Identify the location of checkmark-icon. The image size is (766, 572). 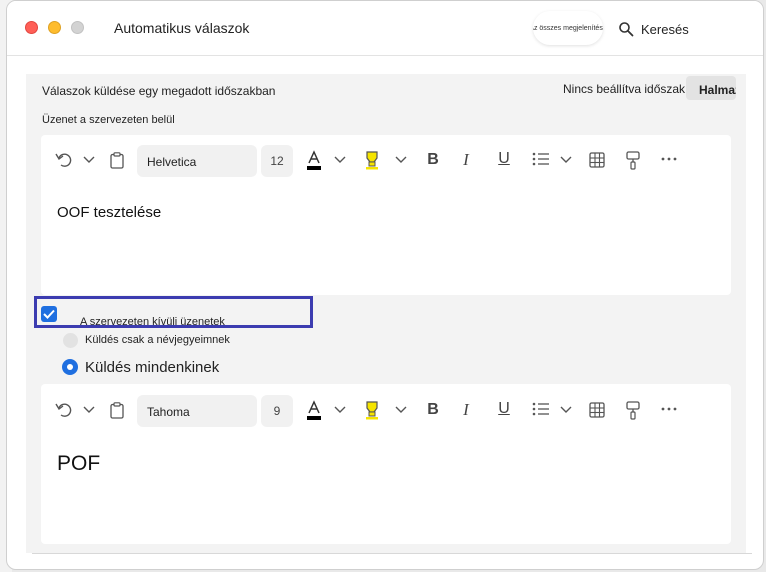
(49, 314).